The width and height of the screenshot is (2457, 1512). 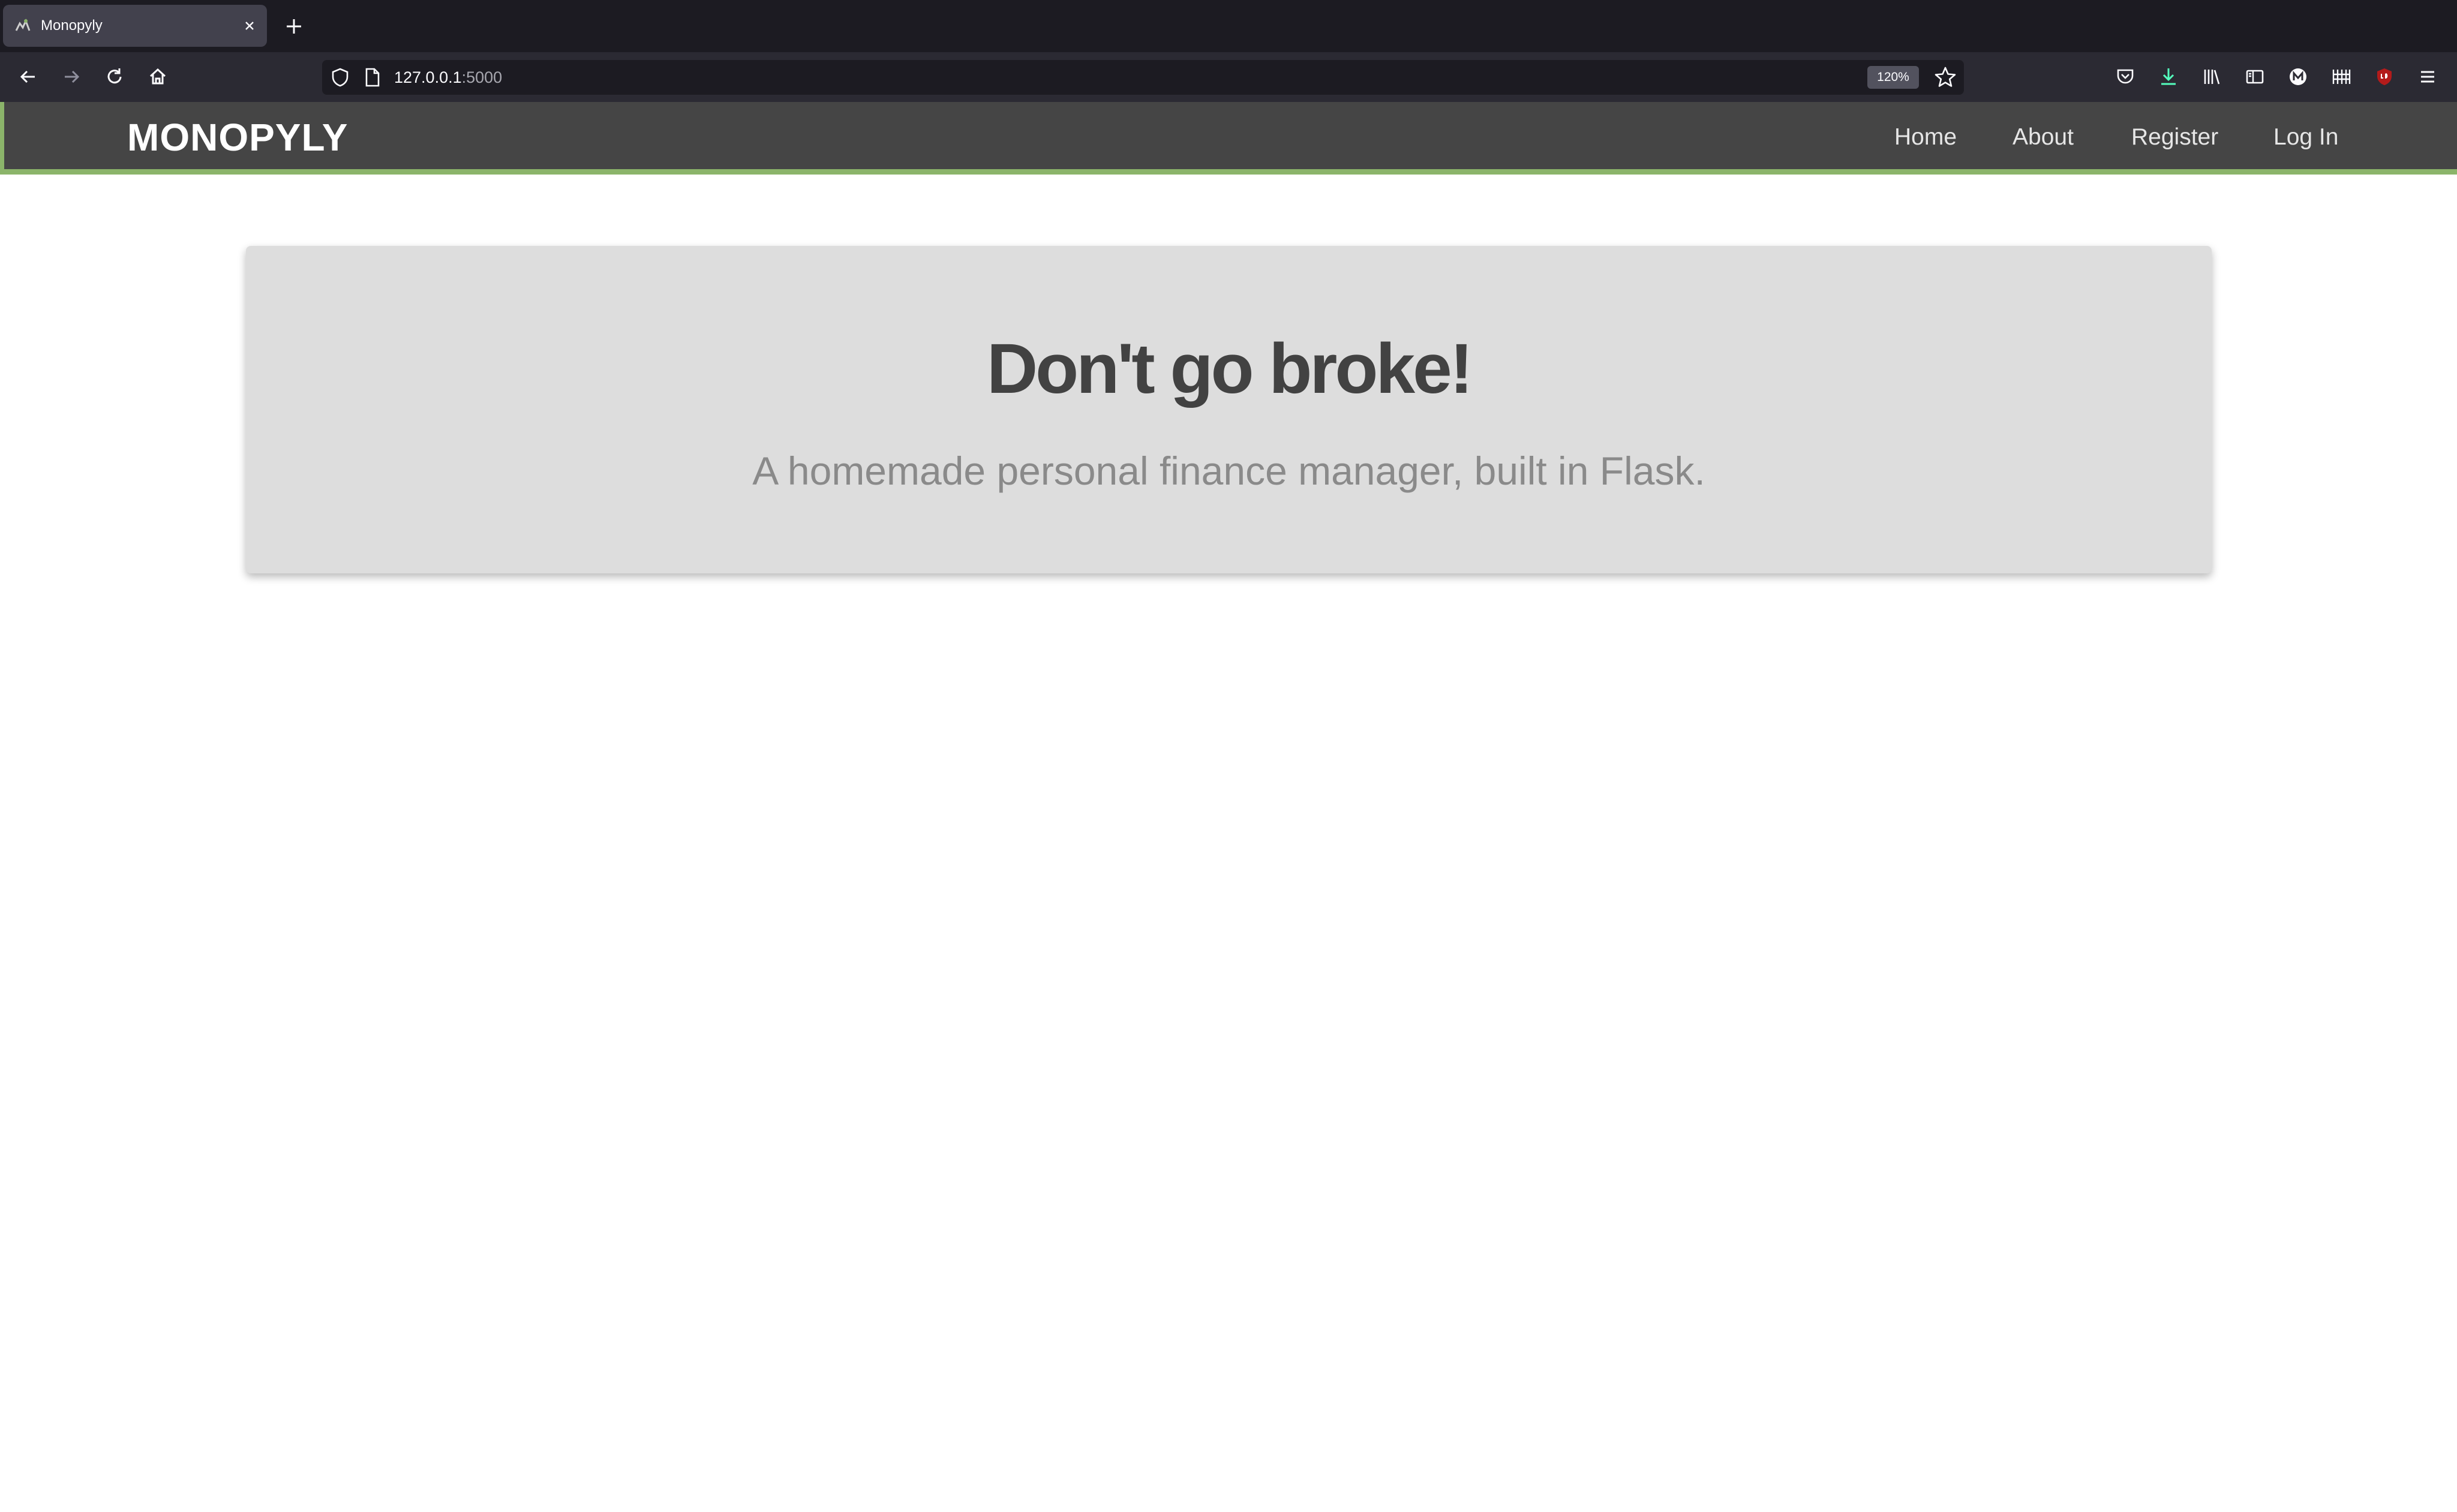 I want to click on nav-link-login: Log In, so click(x=2305, y=137).